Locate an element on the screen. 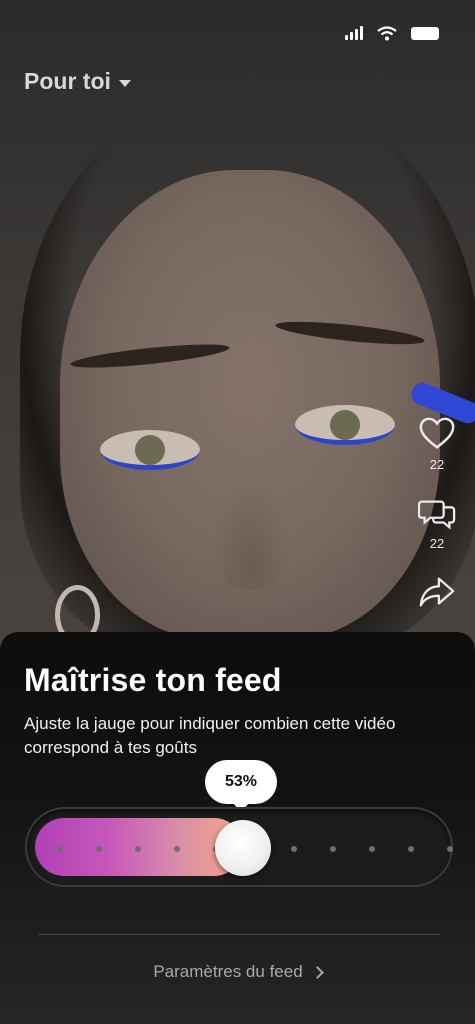 The image size is (475, 1024). likes-count: 22 is located at coordinates (437, 464).